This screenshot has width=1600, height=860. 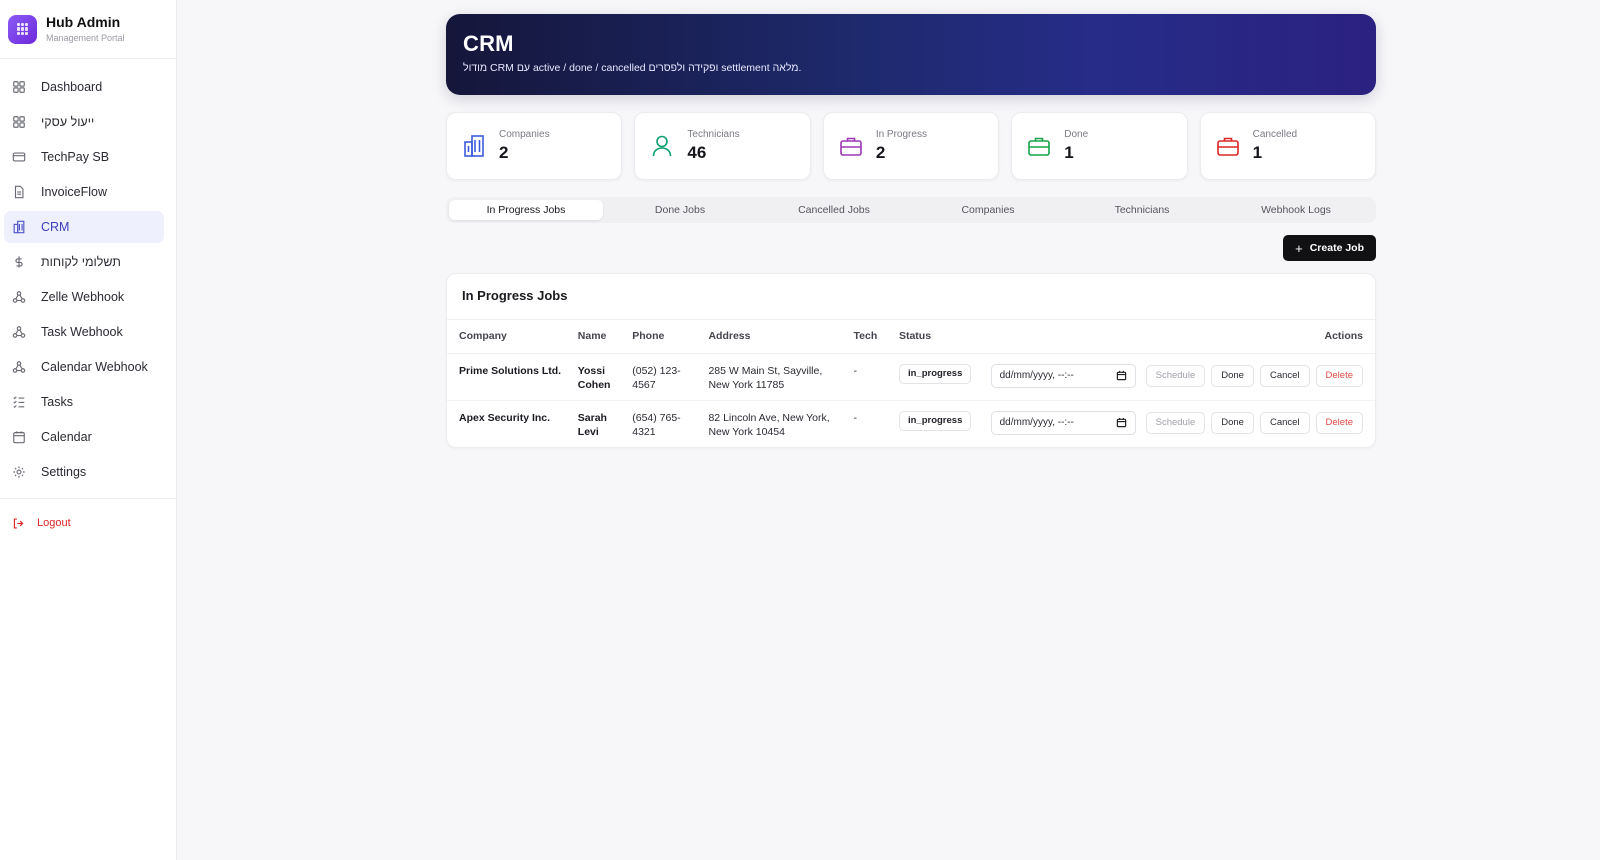 I want to click on brand-logo, so click(x=22, y=29).